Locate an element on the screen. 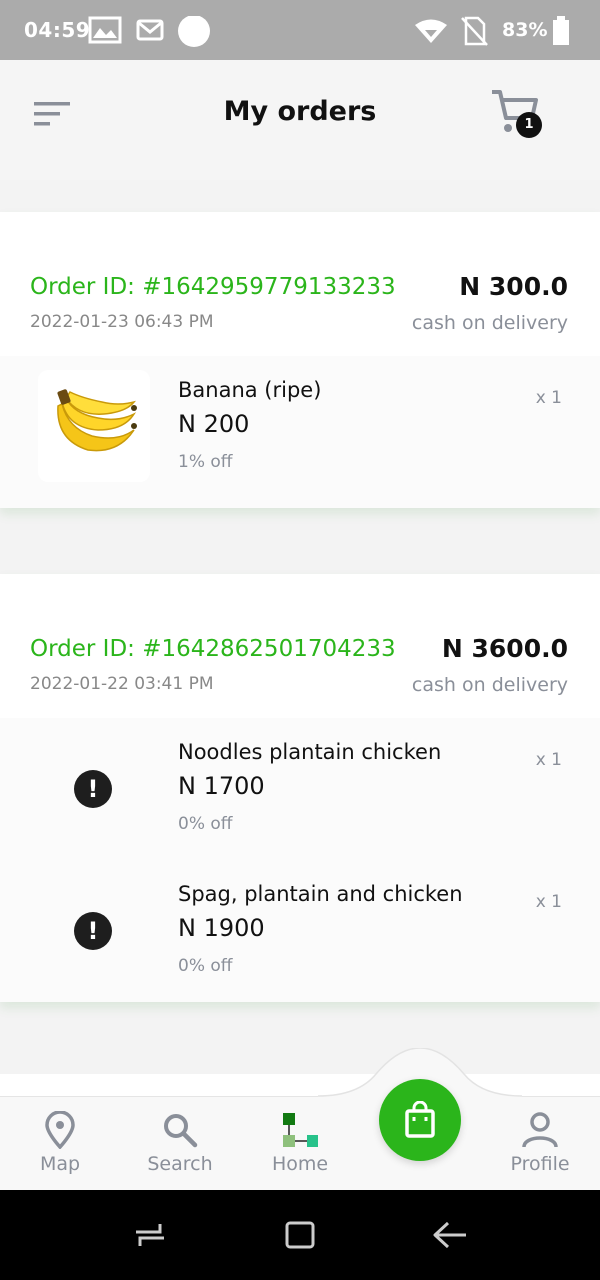 This screenshot has height=1280, width=600. item-name: Noodles plantain chicken is located at coordinates (310, 752).